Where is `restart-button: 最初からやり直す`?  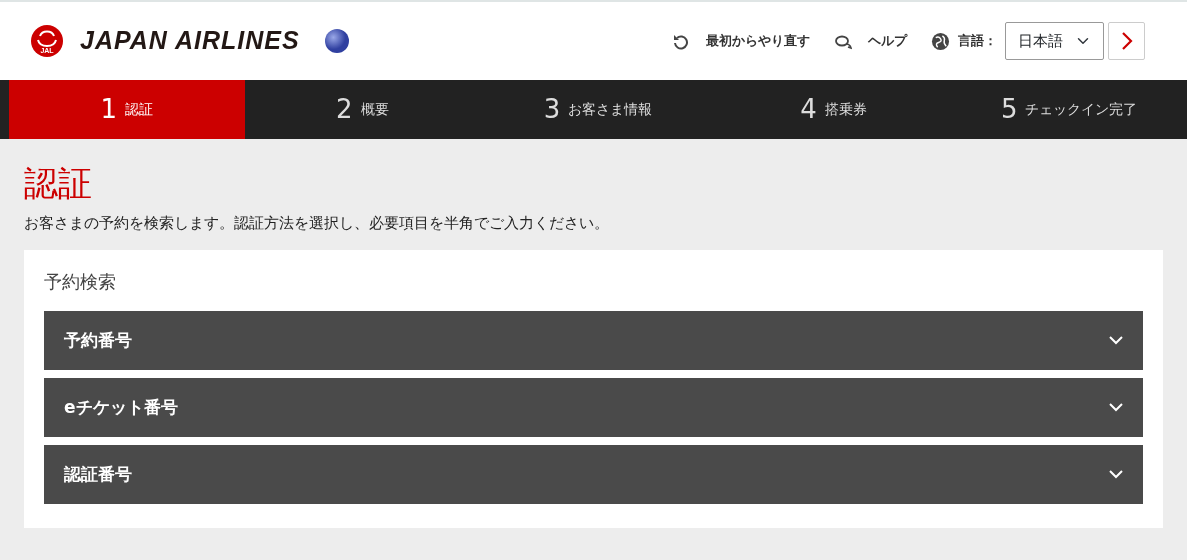
restart-button: 最初からやり直す is located at coordinates (741, 41).